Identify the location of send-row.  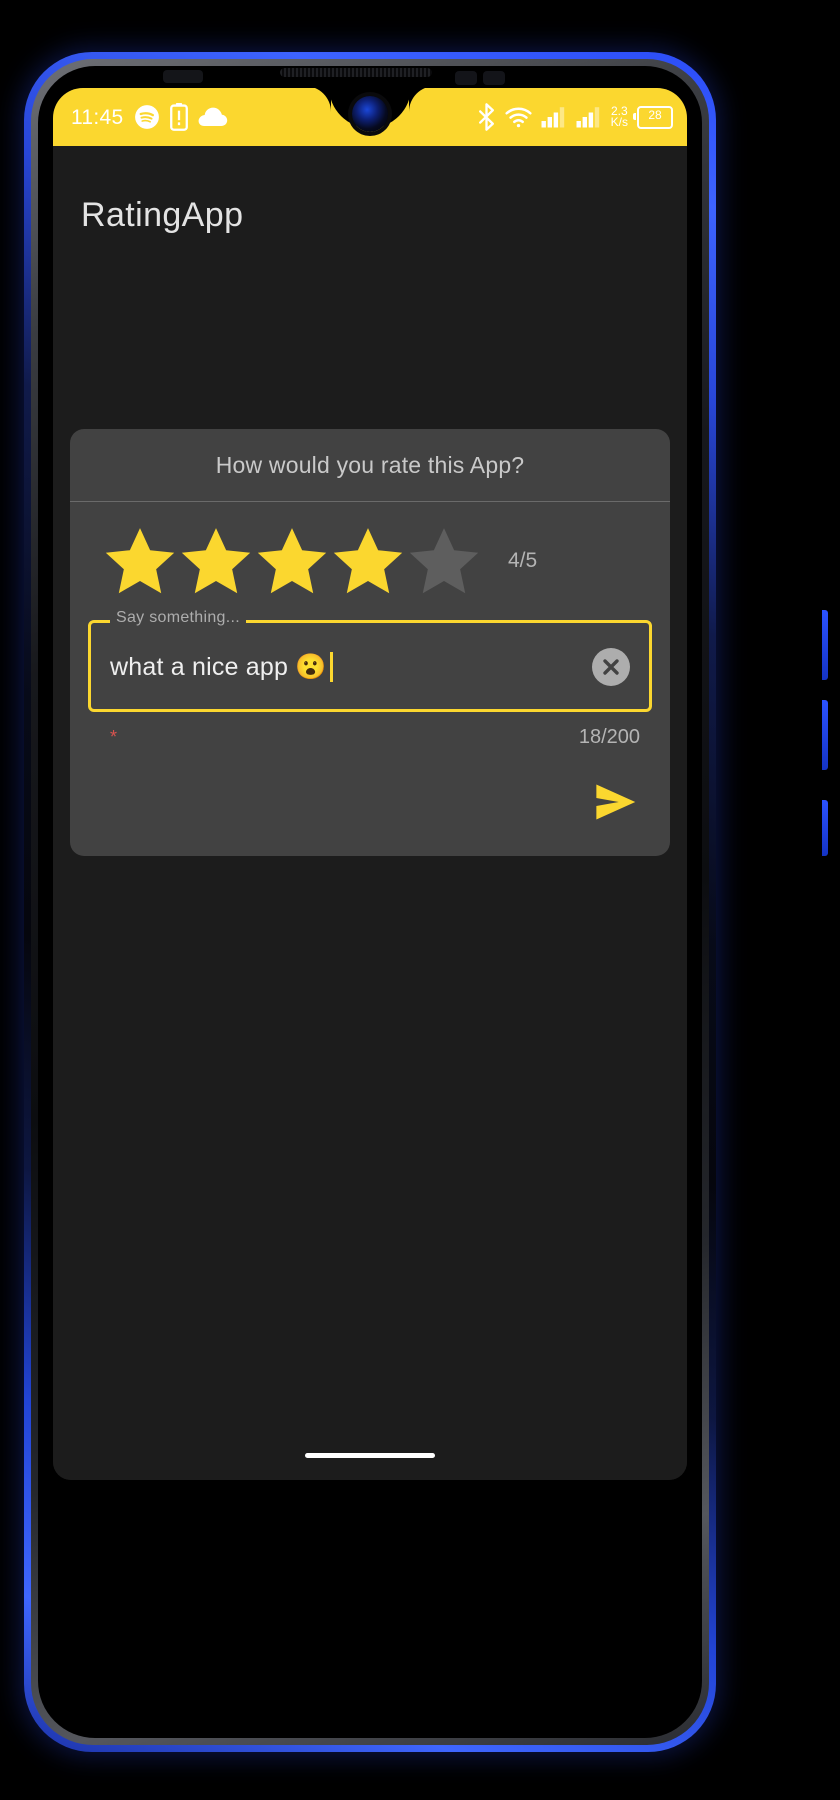
(370, 803).